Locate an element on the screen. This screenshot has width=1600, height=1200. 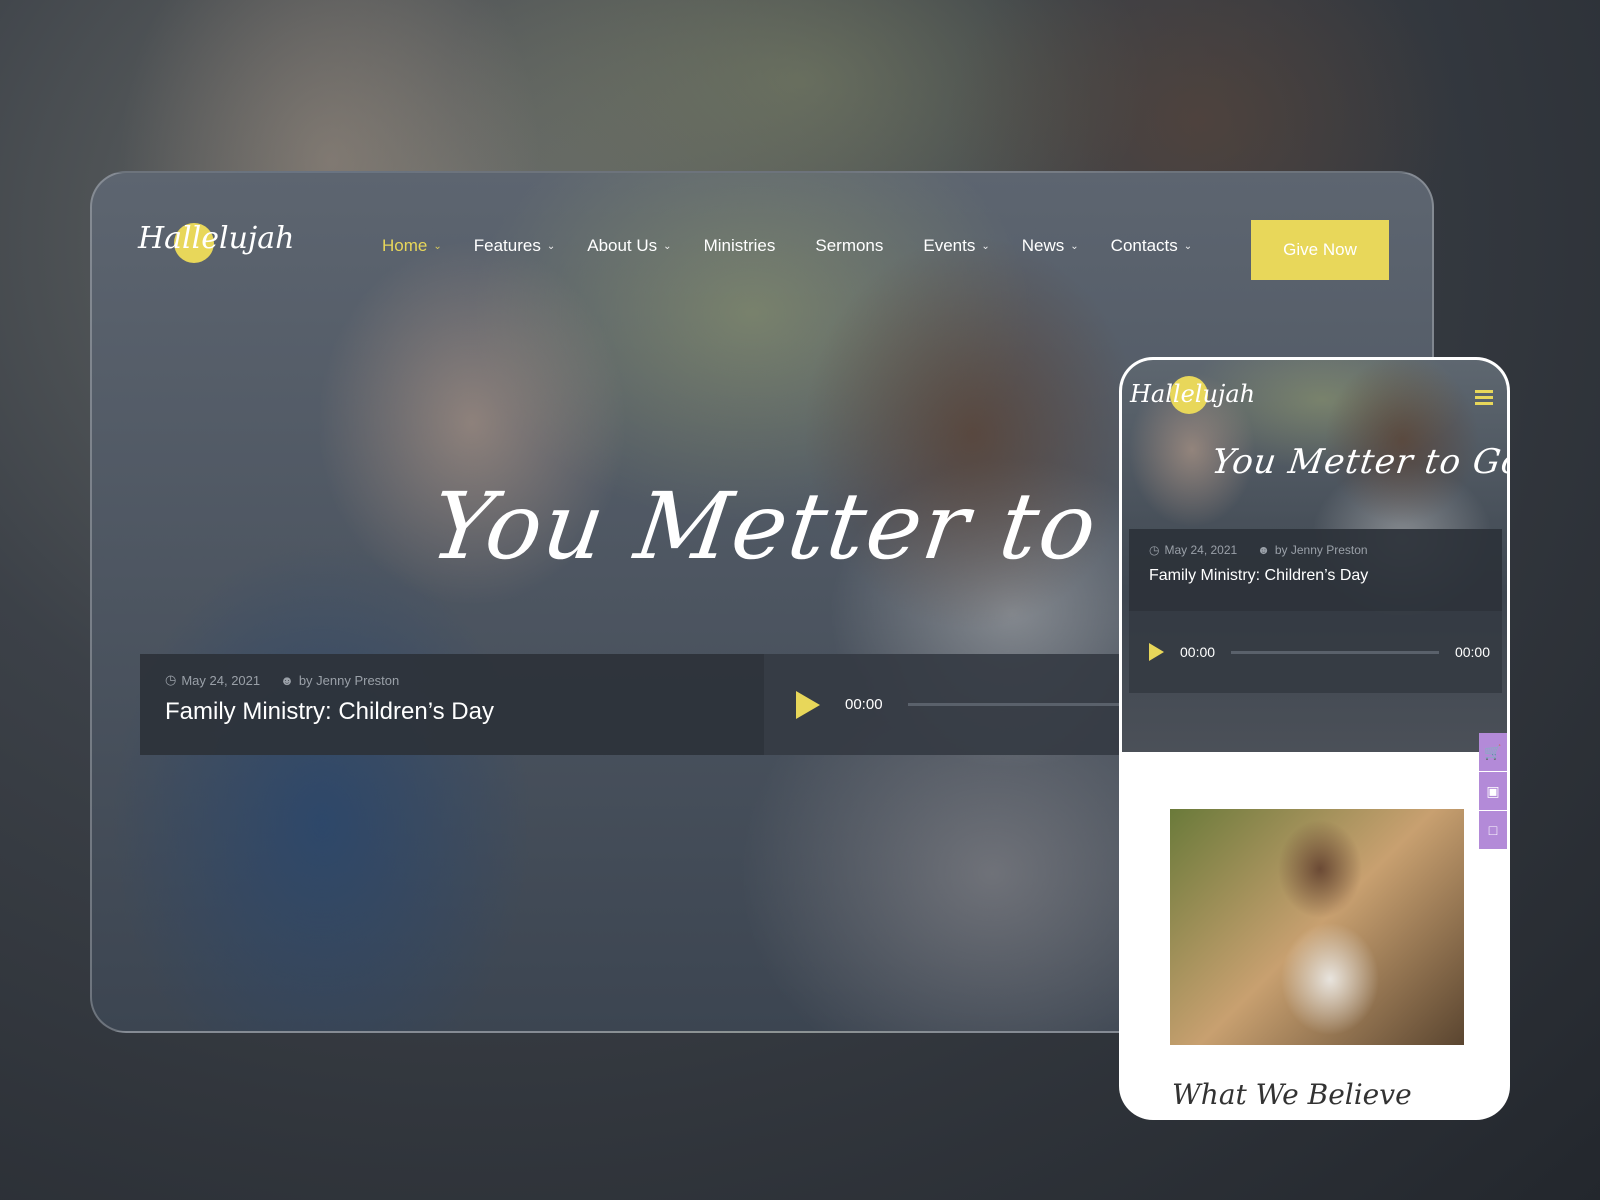
logo: Hallelujah is located at coordinates (216, 242).